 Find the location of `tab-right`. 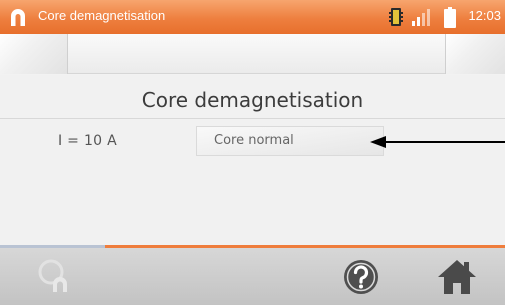

tab-right is located at coordinates (475, 54).